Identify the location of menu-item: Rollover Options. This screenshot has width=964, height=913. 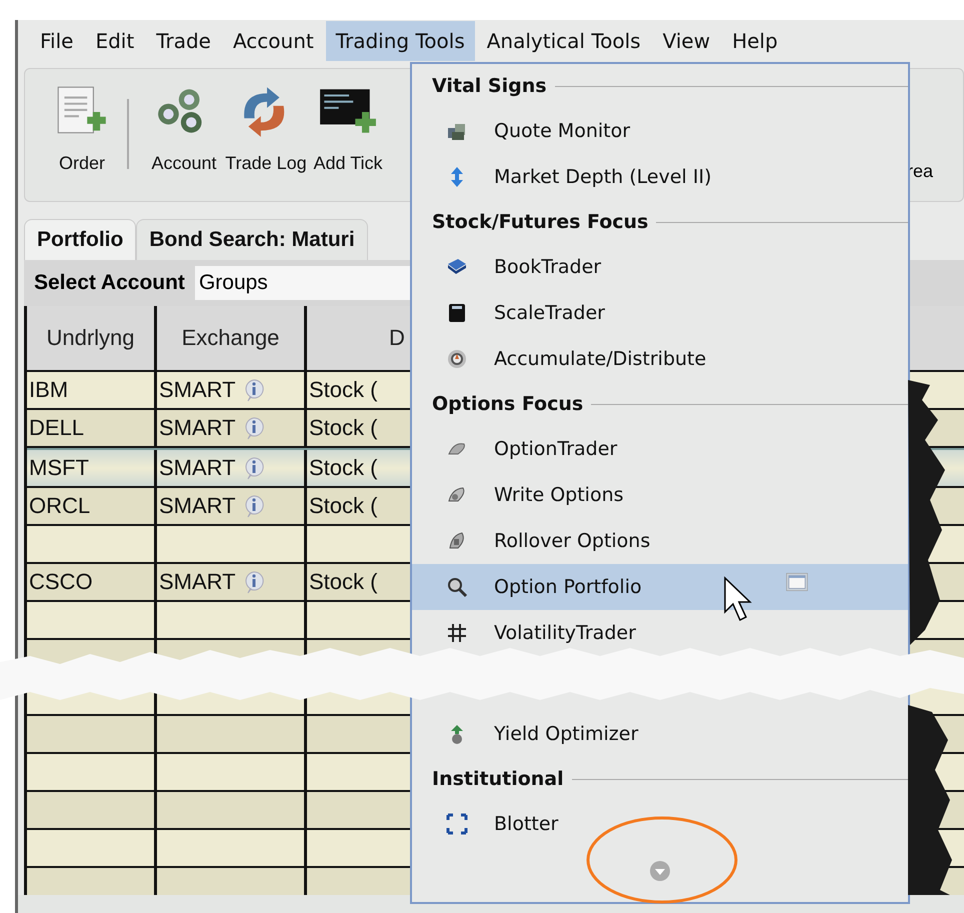
(660, 541).